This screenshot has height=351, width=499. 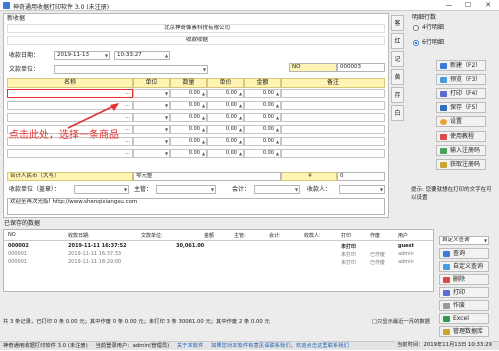 What do you see at coordinates (464, 253) in the screenshot?
I see `query-button: 查询` at bounding box center [464, 253].